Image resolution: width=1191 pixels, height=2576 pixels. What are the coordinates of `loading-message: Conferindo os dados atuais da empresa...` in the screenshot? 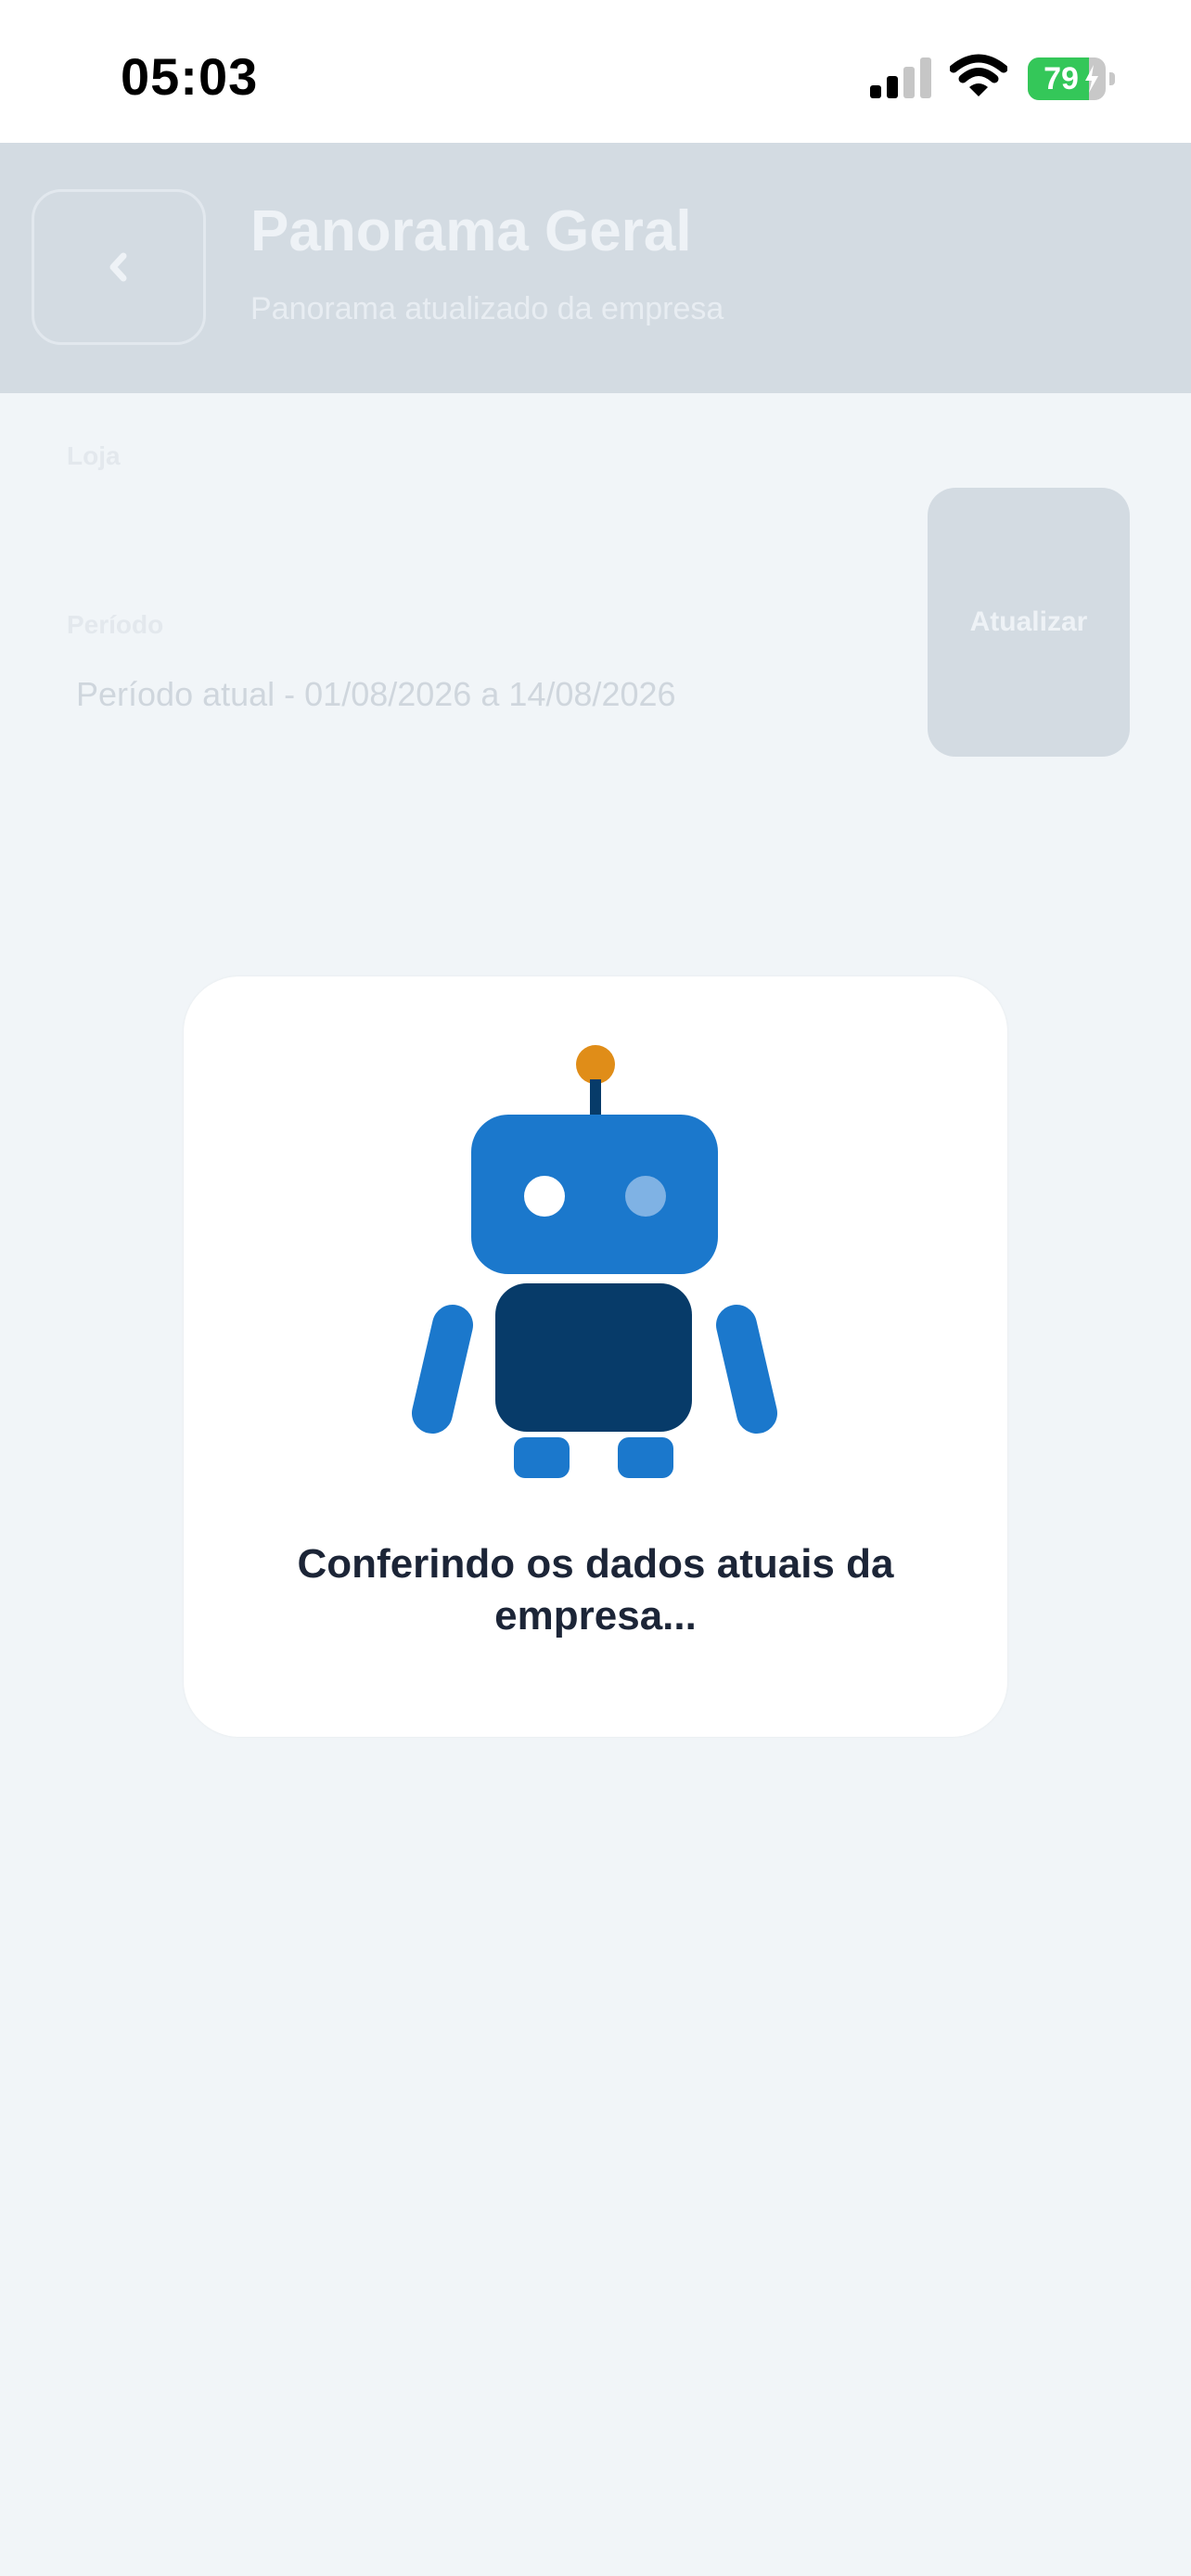 It's located at (595, 1590).